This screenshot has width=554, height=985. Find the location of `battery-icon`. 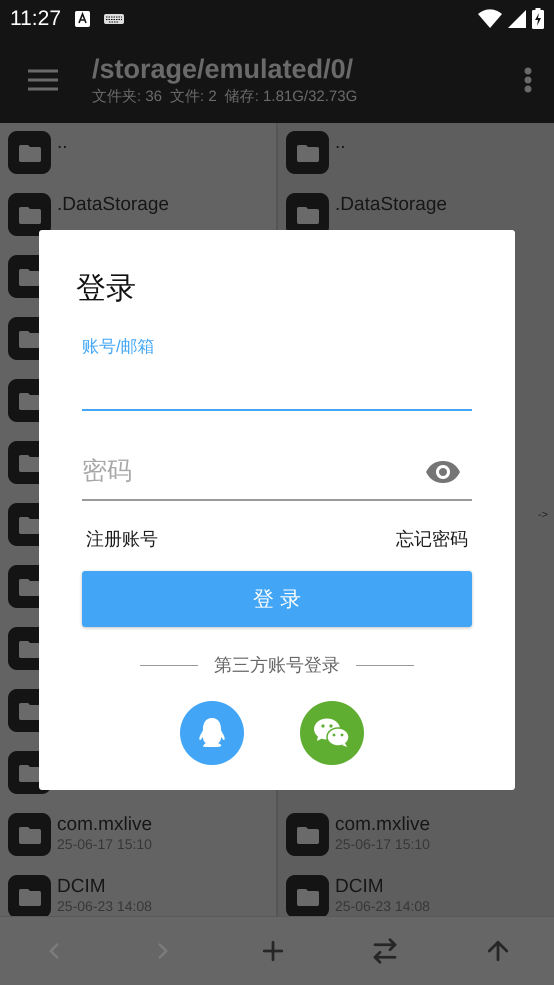

battery-icon is located at coordinates (538, 18).